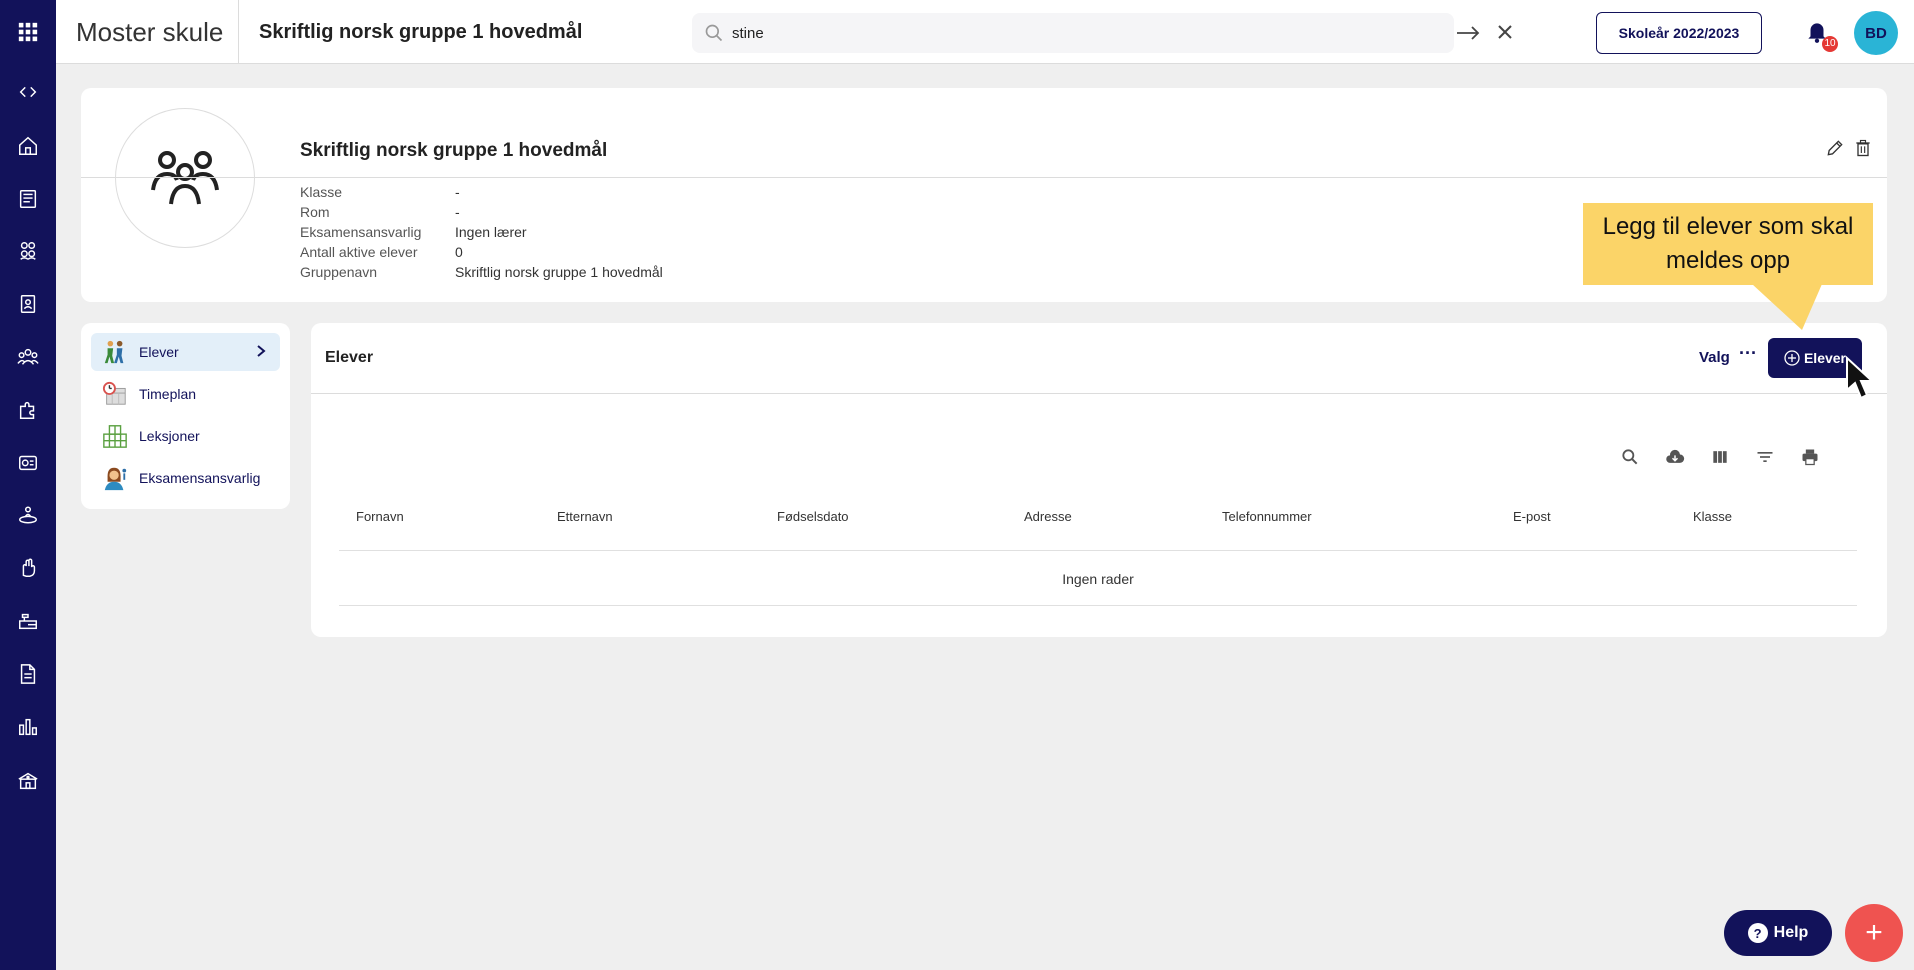  I want to click on valg-menu-button: Valg, so click(1714, 357).